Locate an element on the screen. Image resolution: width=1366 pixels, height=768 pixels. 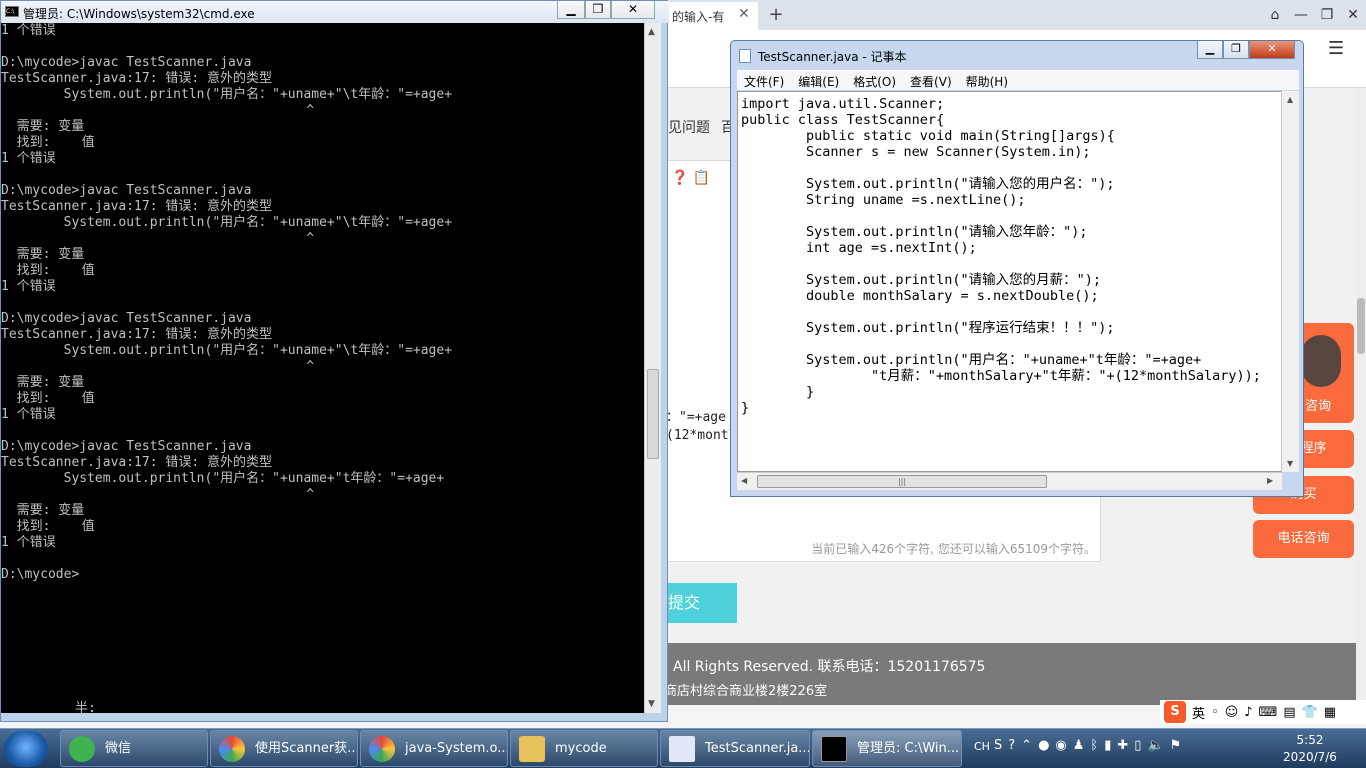
console-line: 需要: 变量 is located at coordinates (43, 126).